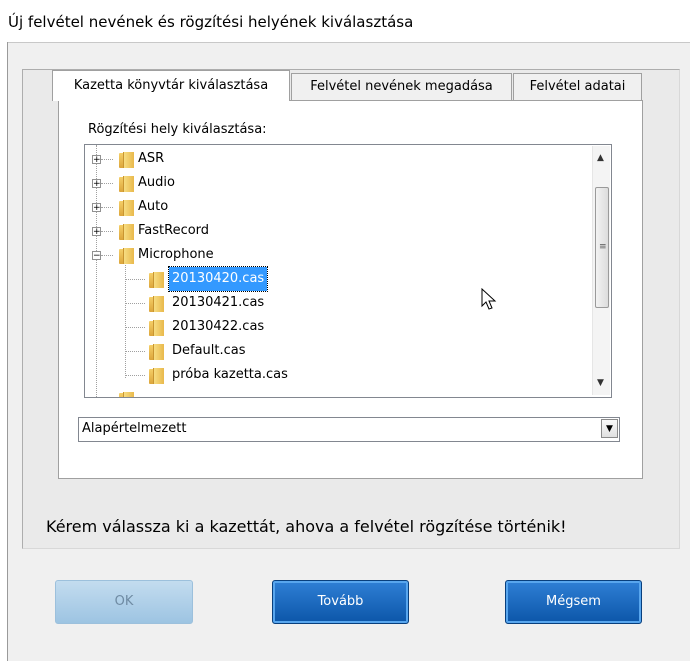  I want to click on tree-item-label: ASR, so click(151, 158).